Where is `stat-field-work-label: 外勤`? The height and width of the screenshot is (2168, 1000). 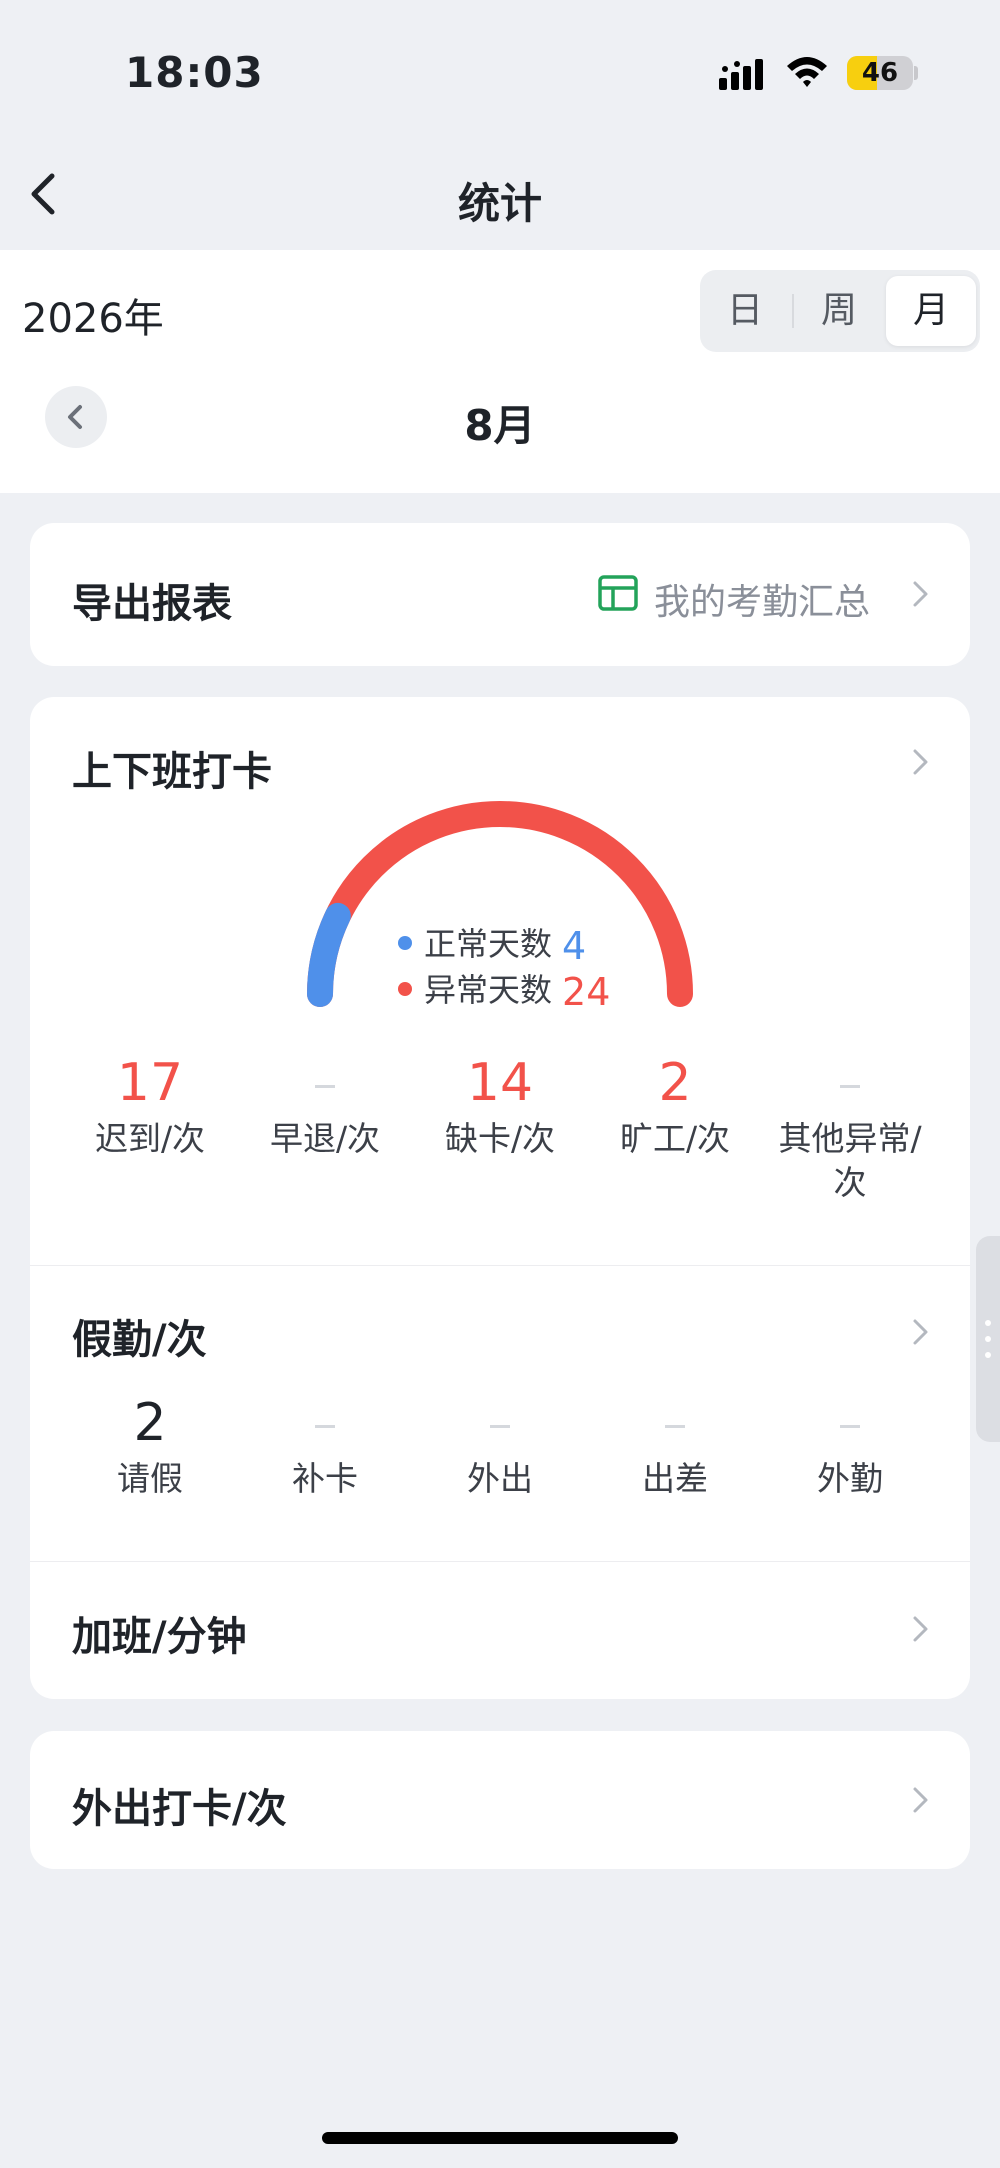
stat-field-work-label: 外勤 is located at coordinates (850, 1478).